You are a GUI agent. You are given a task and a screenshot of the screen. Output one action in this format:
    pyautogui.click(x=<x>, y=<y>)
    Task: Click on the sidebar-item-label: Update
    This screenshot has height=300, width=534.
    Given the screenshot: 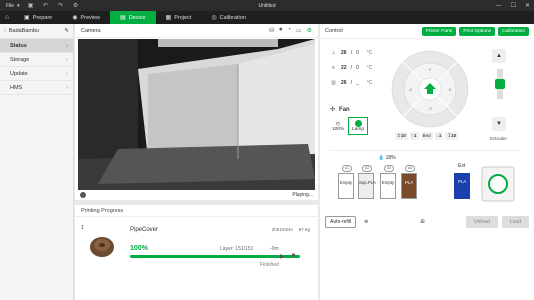 What is the action you would take?
    pyautogui.click(x=19, y=73)
    